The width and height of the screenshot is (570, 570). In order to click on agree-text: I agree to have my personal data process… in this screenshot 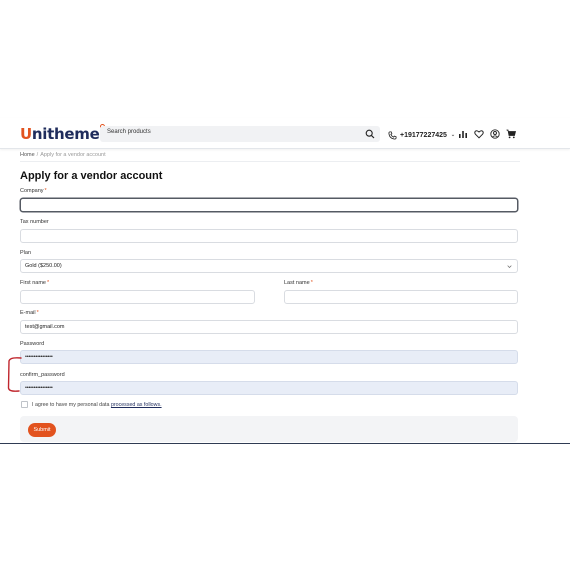, I will do `click(97, 405)`.